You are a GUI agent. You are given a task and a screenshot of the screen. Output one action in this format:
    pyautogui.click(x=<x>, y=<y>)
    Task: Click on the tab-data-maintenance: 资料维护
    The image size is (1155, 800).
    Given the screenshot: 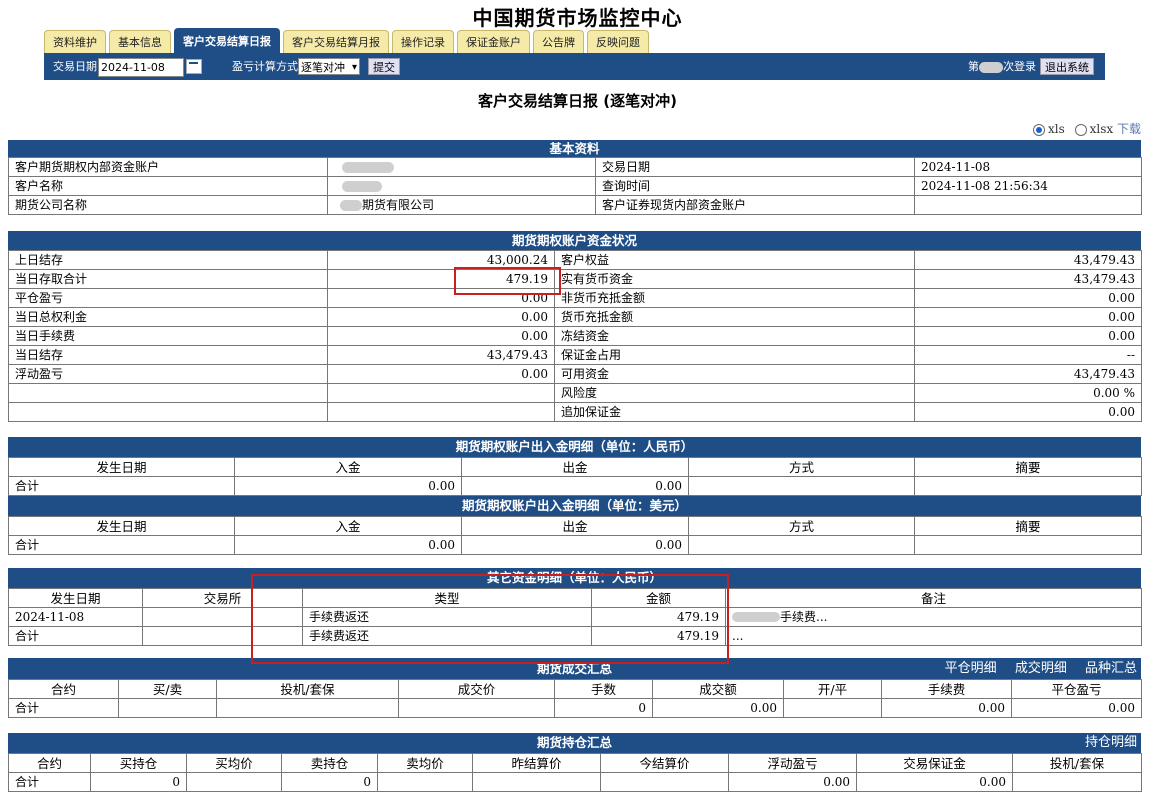 What is the action you would take?
    pyautogui.click(x=75, y=42)
    